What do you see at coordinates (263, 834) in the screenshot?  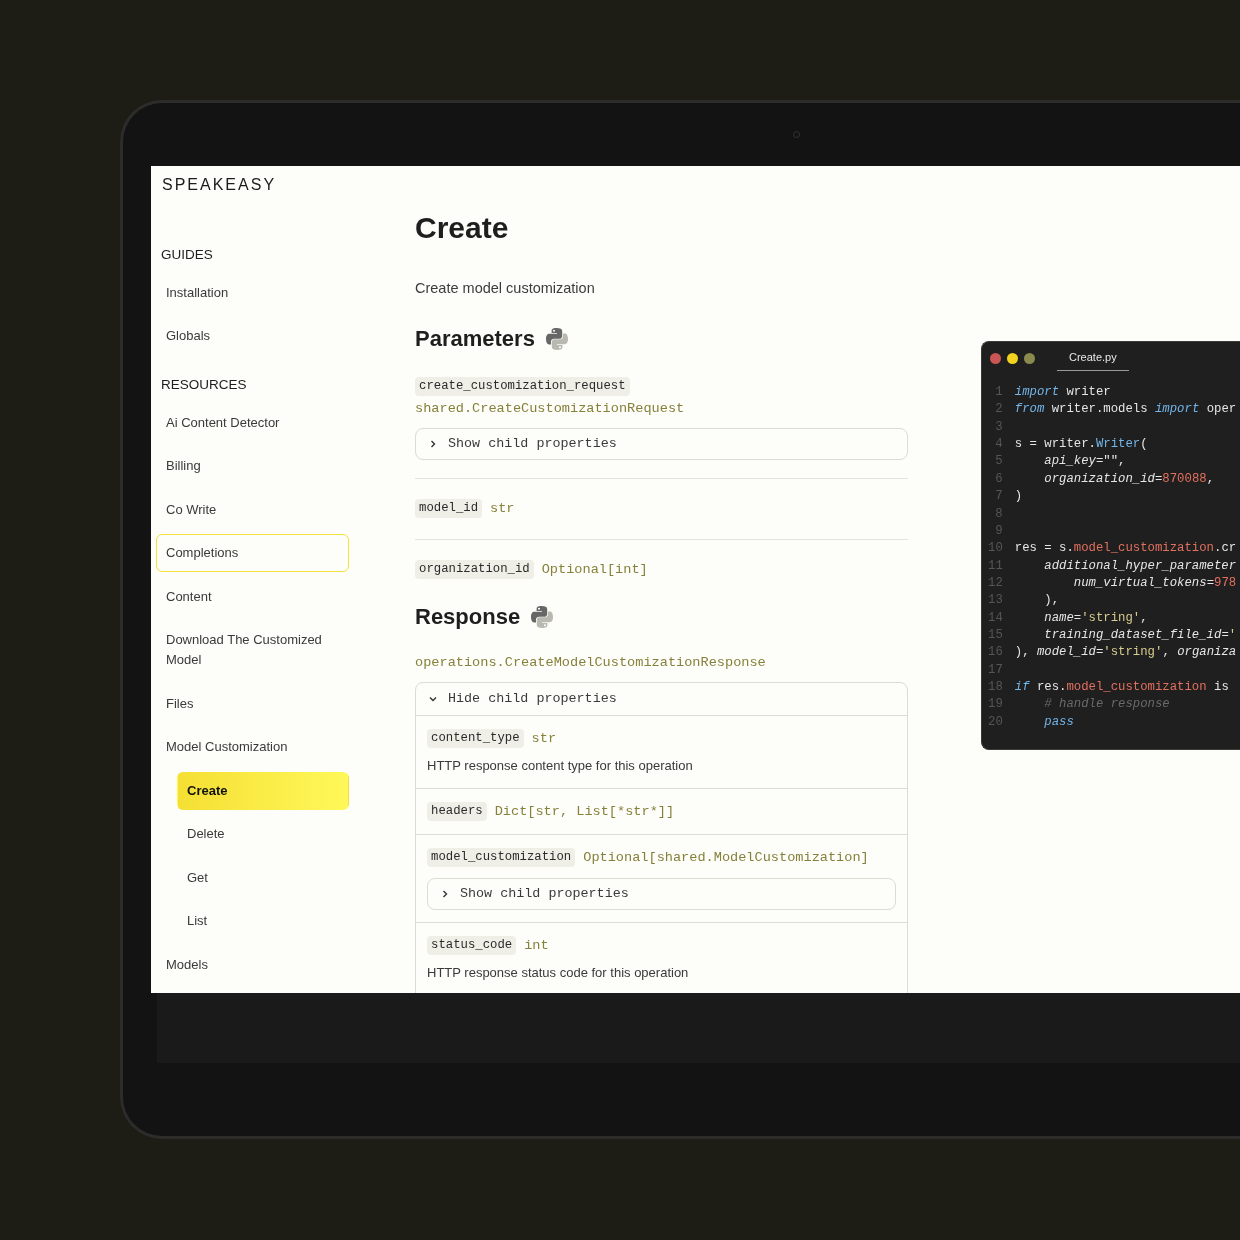 I see `sidebar-item: Delete` at bounding box center [263, 834].